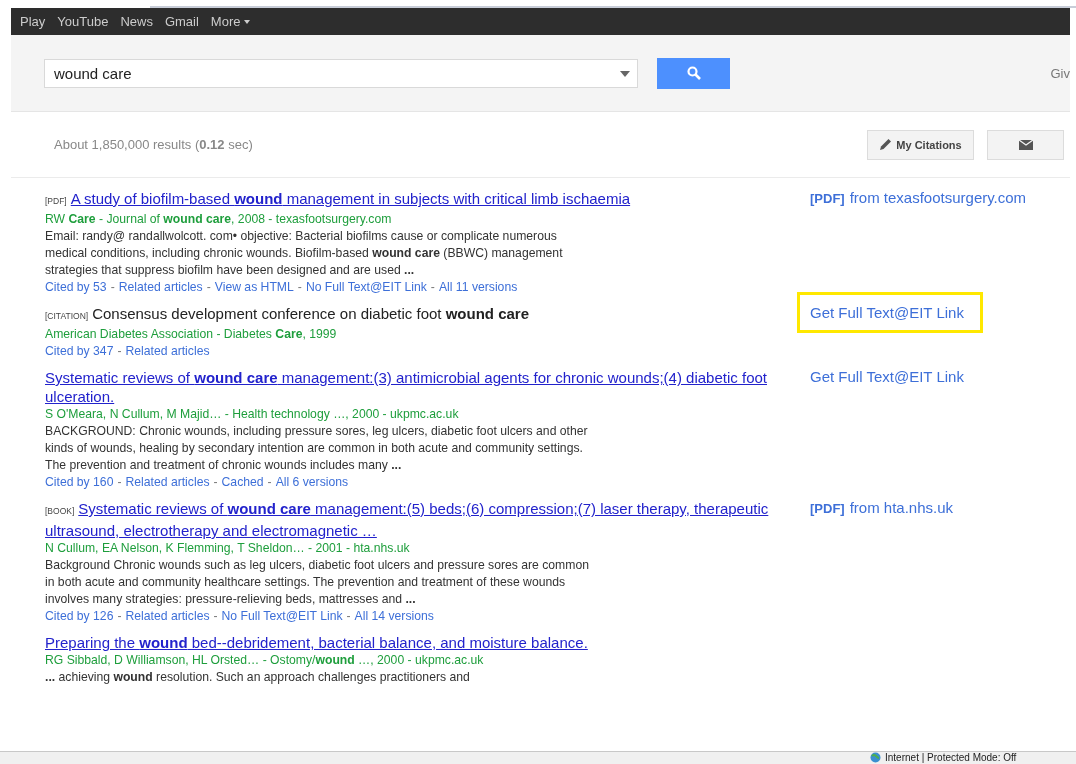 Image resolution: width=1076 pixels, height=764 pixels. Describe the element at coordinates (153, 144) in the screenshot. I see `results-count: About 1,850,000 results (0.12 sec)` at that location.